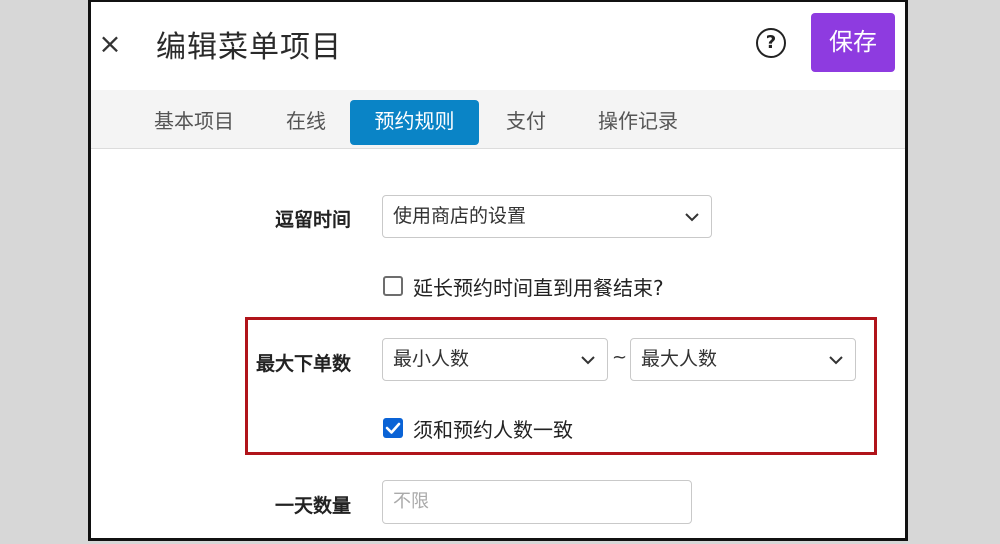 The width and height of the screenshot is (1000, 544). Describe the element at coordinates (414, 122) in the screenshot. I see `tab-reservation-rules: 预约规则` at that location.